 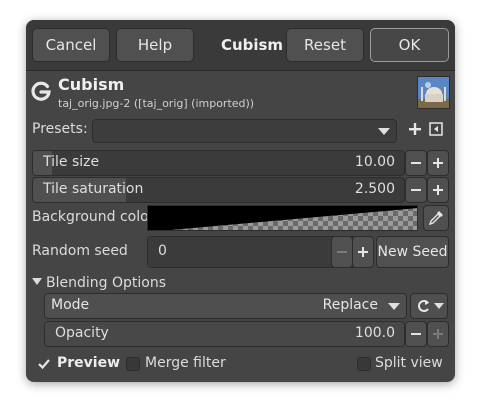 I want to click on split-view-checkbox, so click(x=364, y=364).